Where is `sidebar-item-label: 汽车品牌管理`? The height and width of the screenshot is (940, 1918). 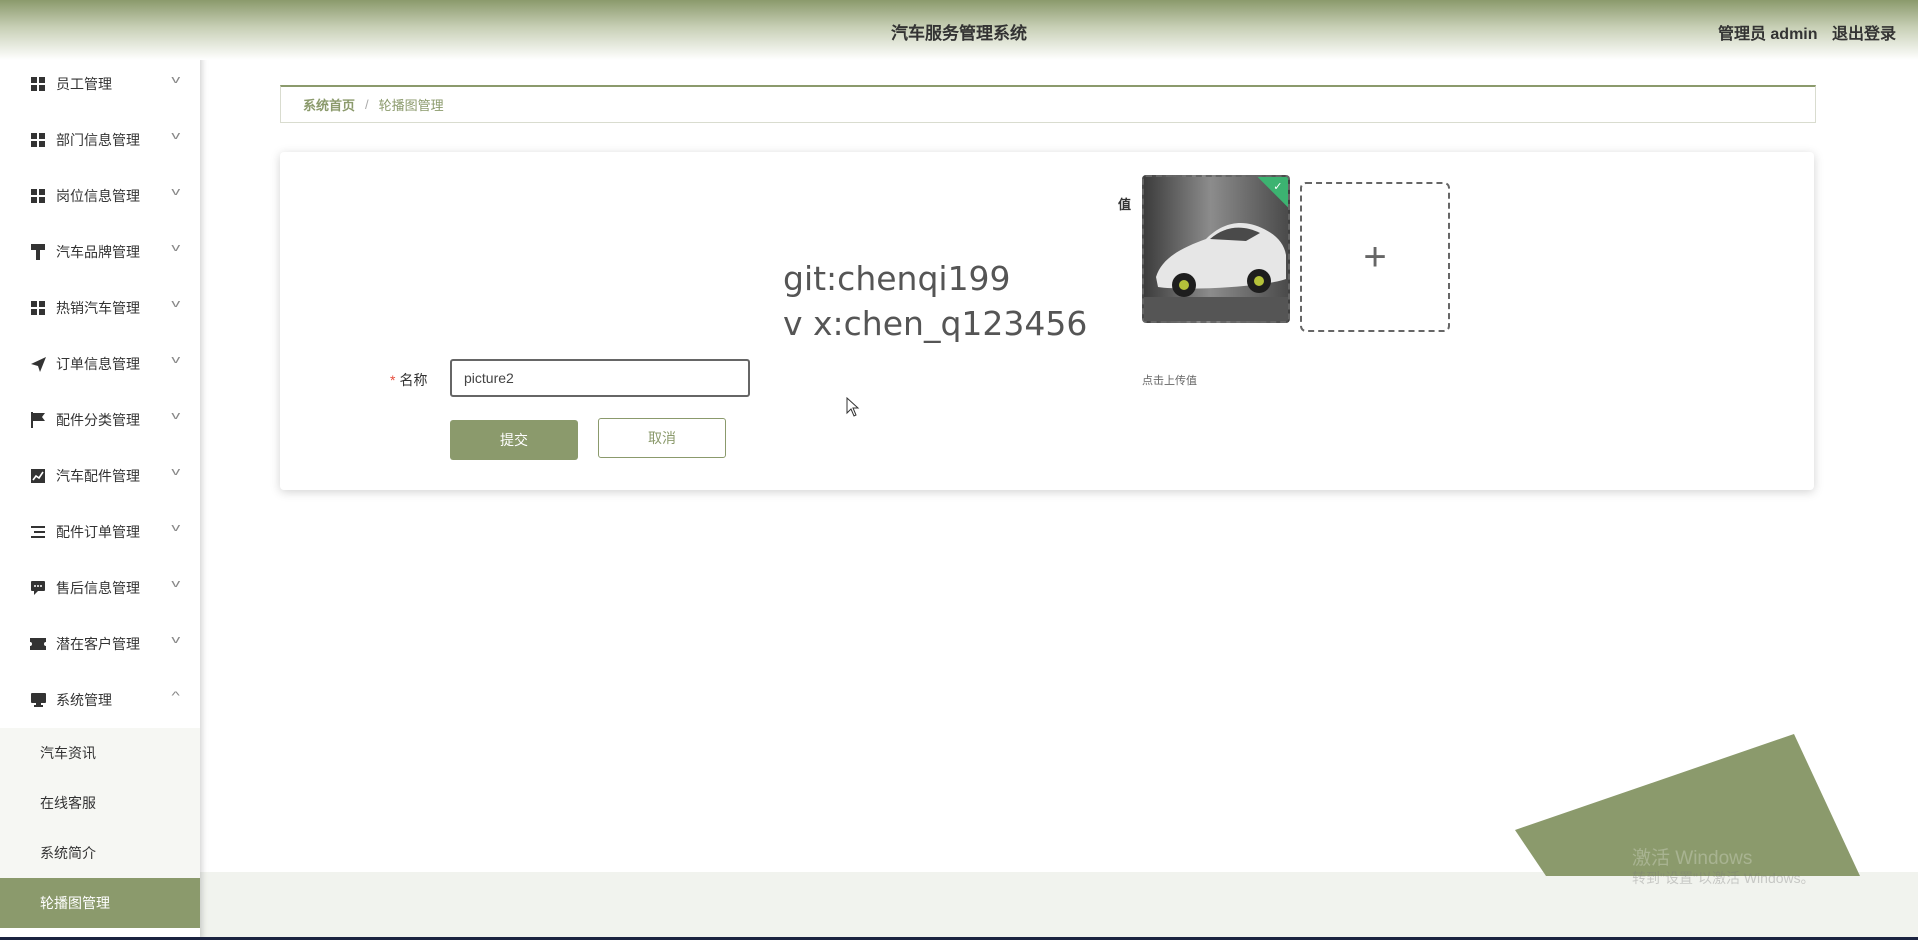
sidebar-item-label: 汽车品牌管理 is located at coordinates (98, 252).